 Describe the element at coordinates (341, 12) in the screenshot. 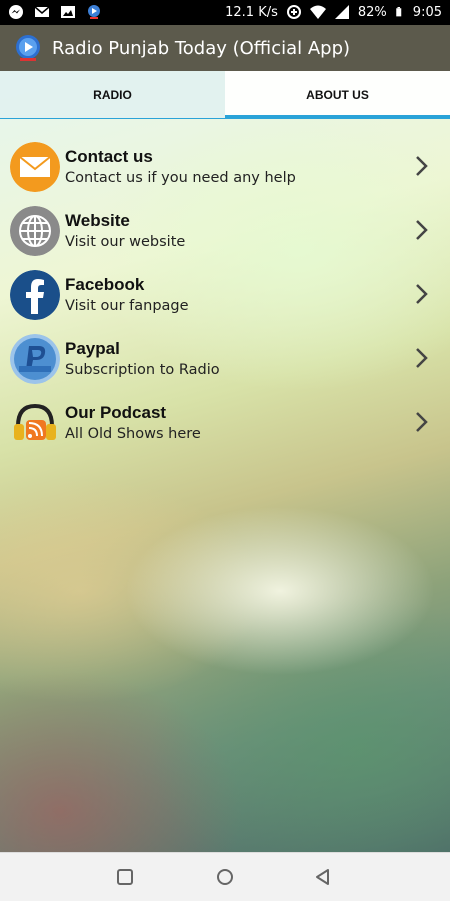

I see `signal-icon` at that location.